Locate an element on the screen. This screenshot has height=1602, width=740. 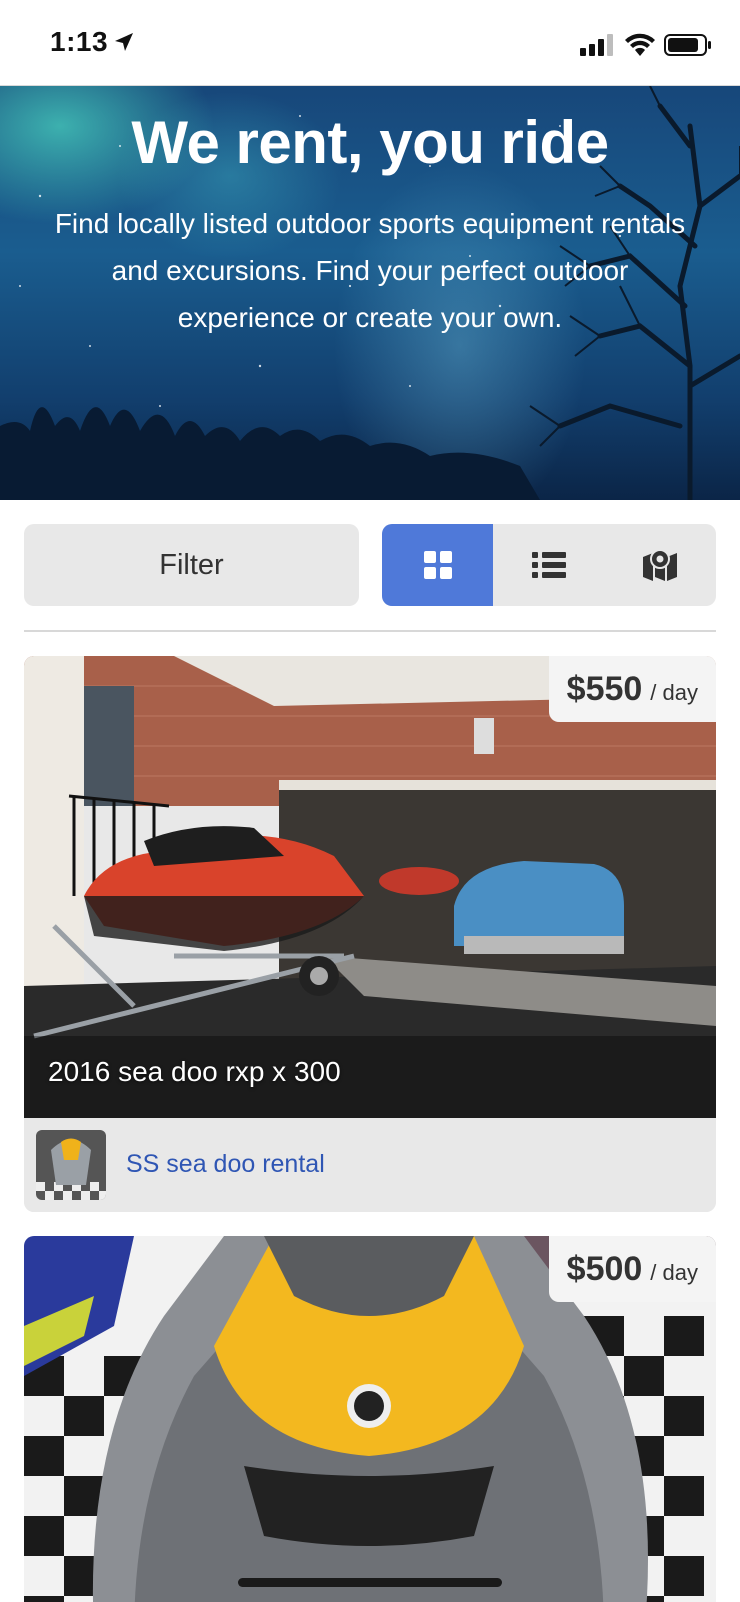
price-amount: $500 is located at coordinates (604, 1268).